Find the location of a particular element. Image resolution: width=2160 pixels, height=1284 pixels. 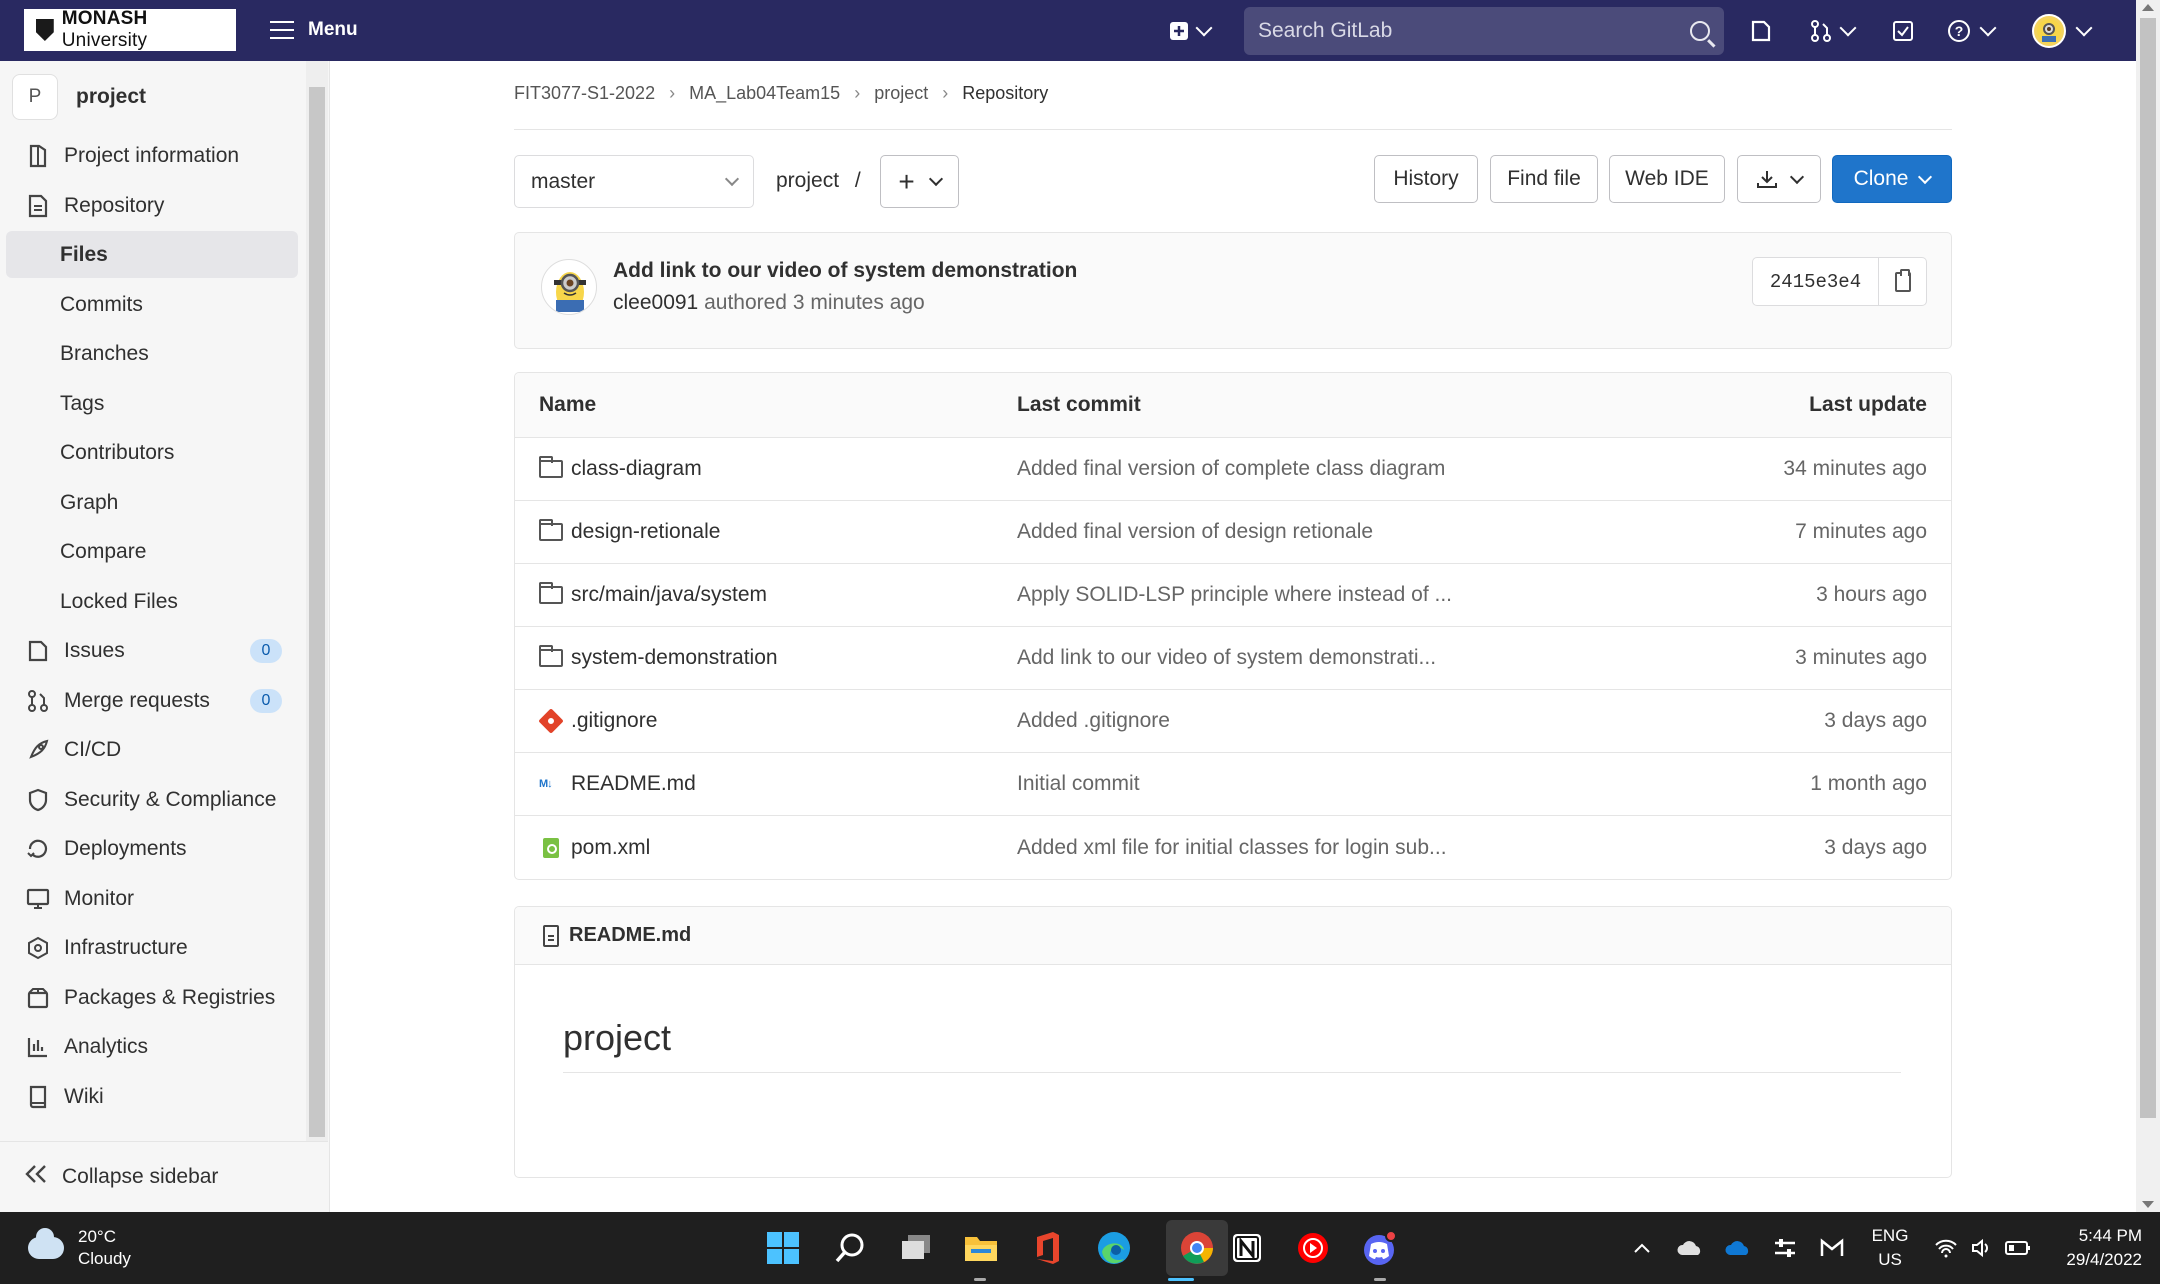

web-ide-button: Web IDE is located at coordinates (1667, 179).